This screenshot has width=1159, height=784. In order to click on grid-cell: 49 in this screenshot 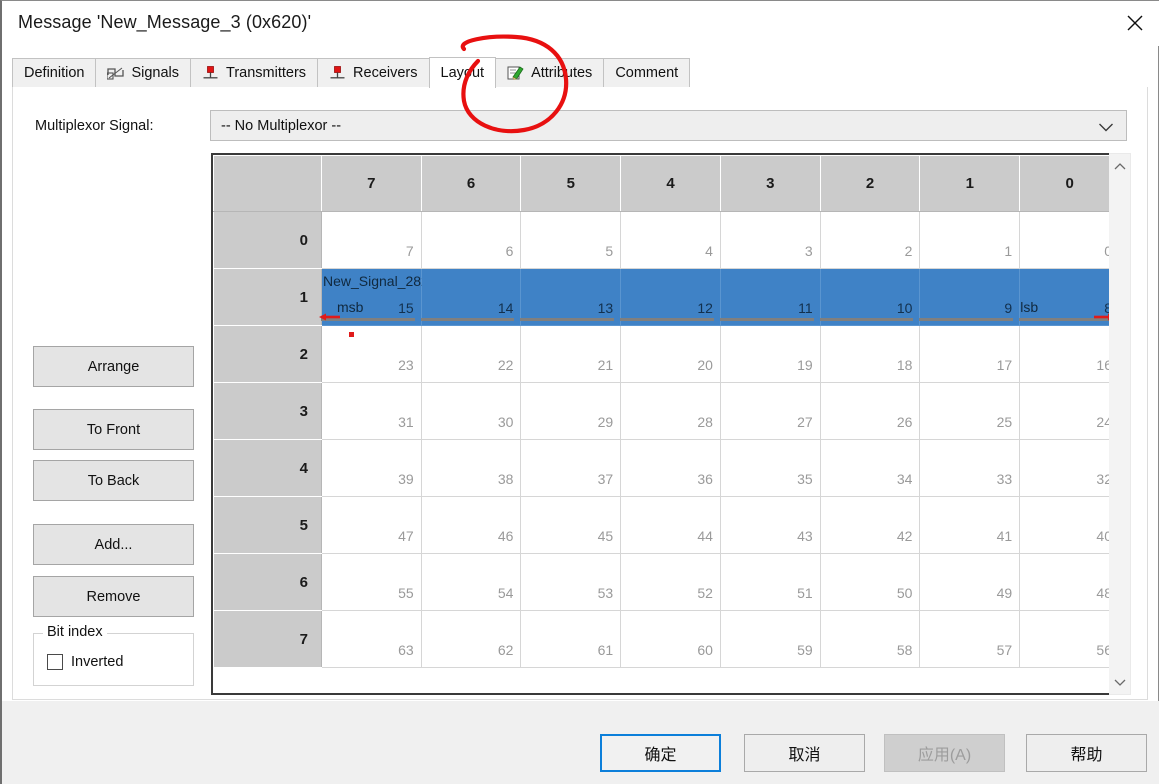, I will do `click(970, 582)`.